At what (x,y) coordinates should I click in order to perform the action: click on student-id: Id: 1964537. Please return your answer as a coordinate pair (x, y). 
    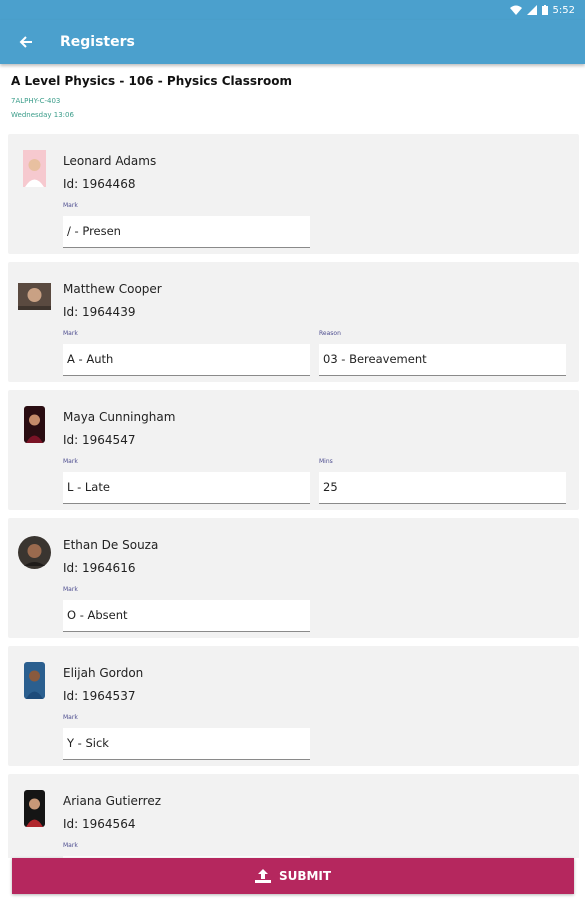
    Looking at the image, I should click on (99, 696).